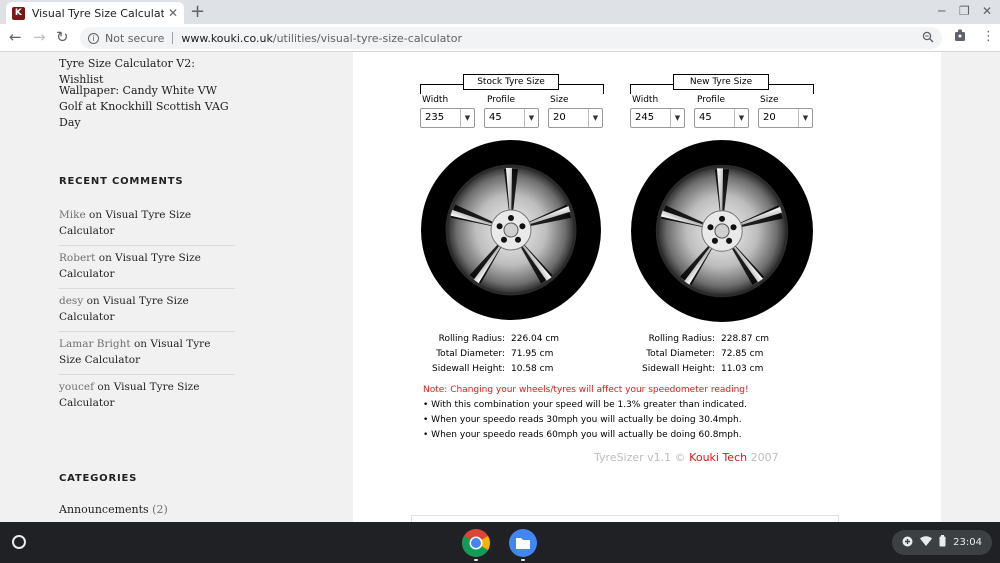 This screenshot has width=1000, height=563. Describe the element at coordinates (718, 457) in the screenshot. I see `brand-link: Kouki Tech` at that location.